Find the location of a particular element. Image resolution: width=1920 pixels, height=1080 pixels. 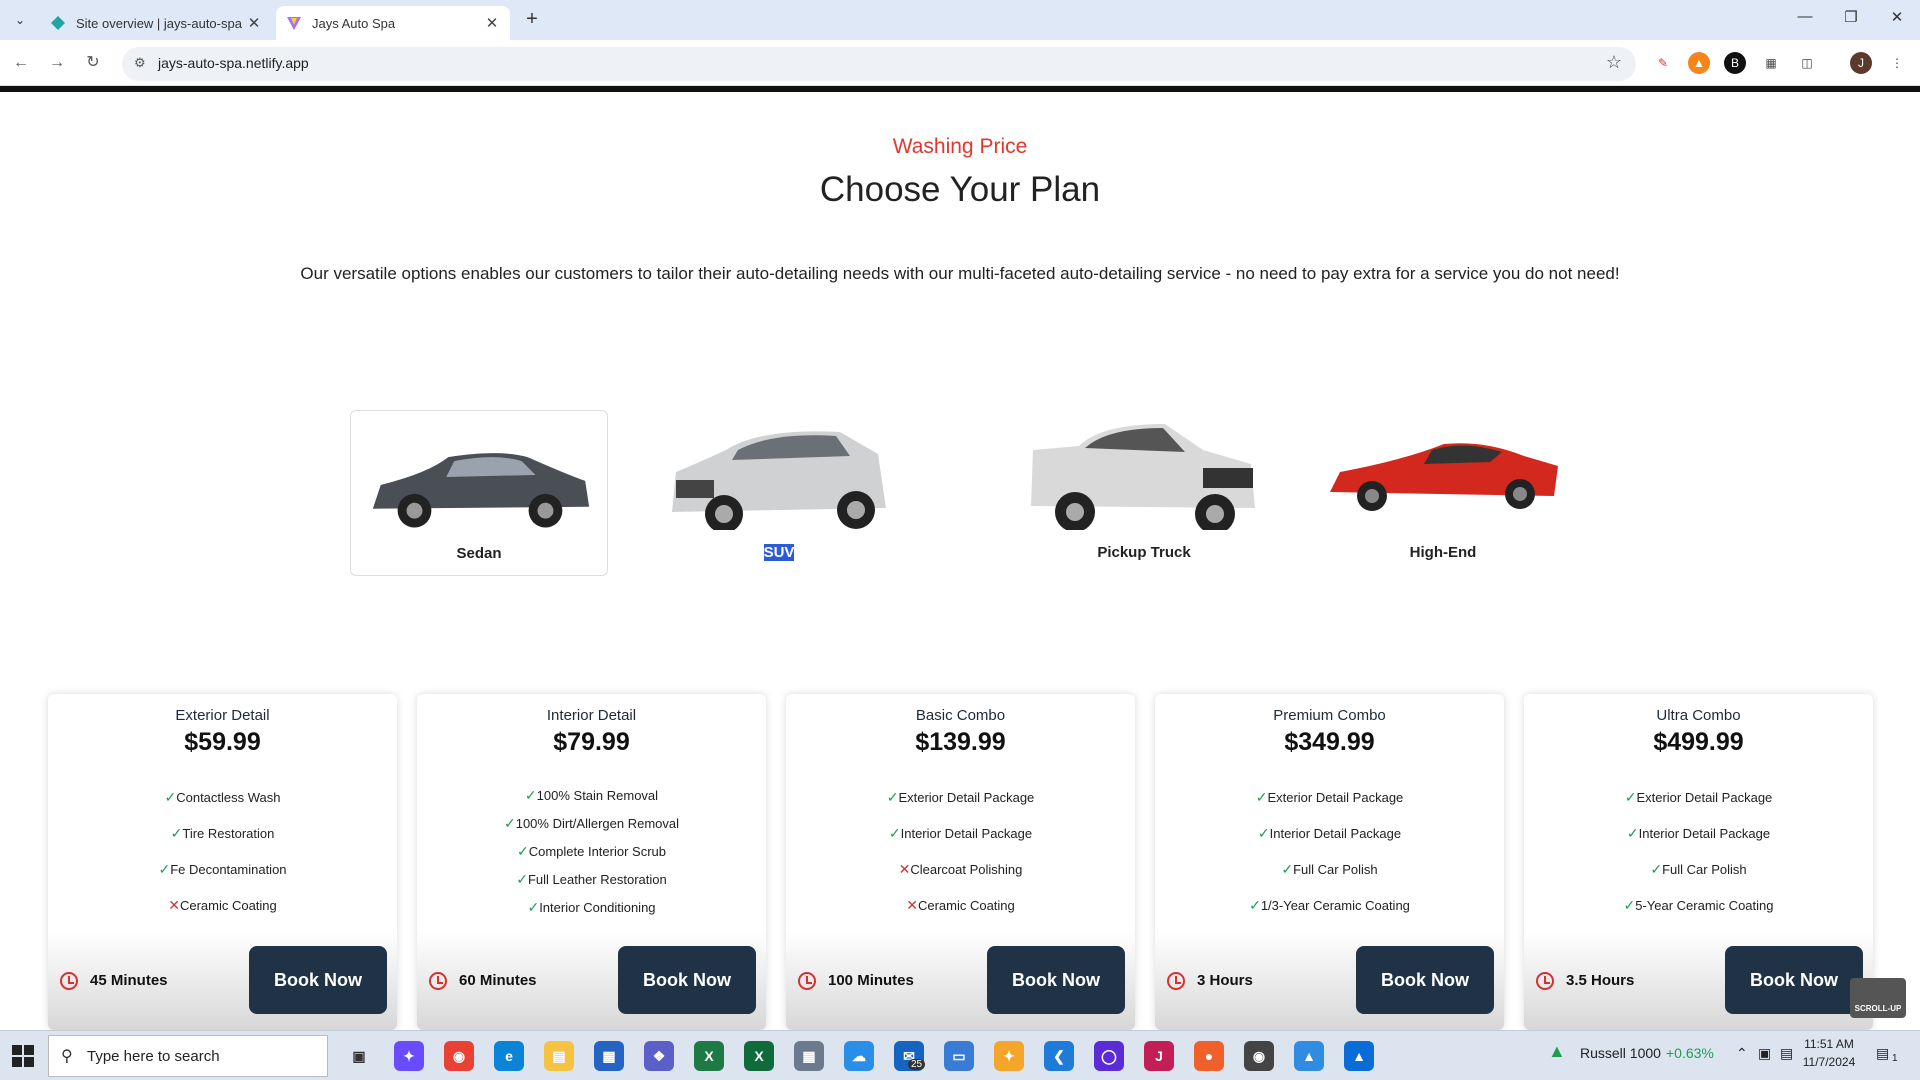

copilot-icon: ✦ is located at coordinates (409, 1056).